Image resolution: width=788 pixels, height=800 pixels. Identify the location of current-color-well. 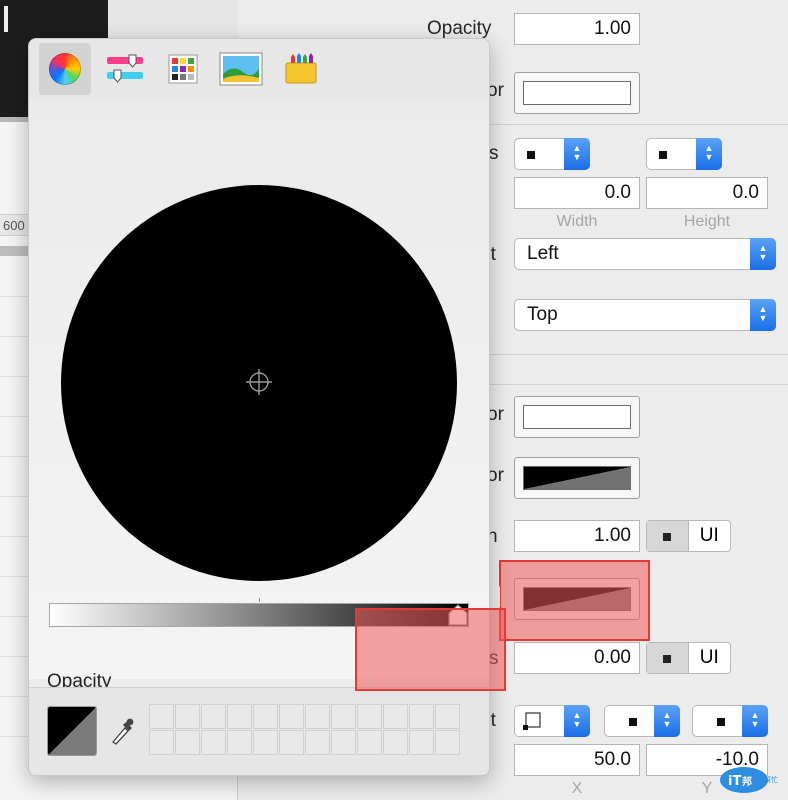
(72, 731).